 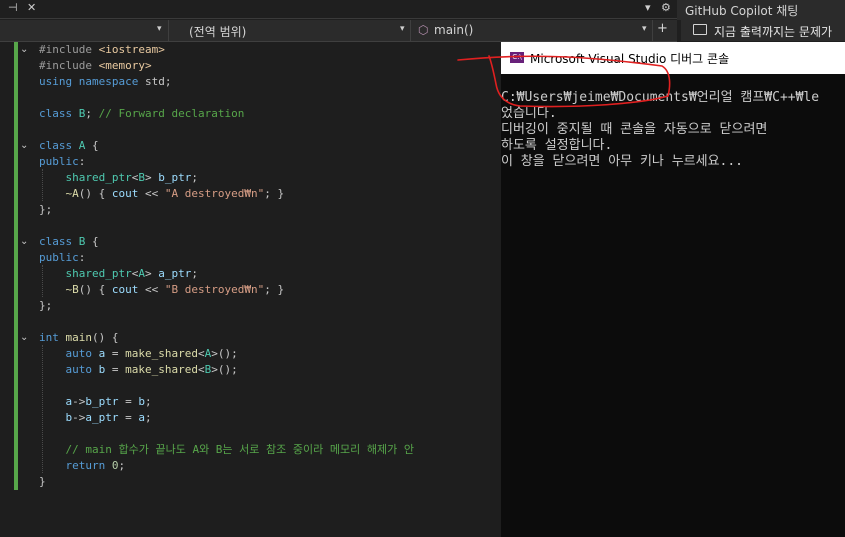 I want to click on code-token: <<, so click(x=151, y=193).